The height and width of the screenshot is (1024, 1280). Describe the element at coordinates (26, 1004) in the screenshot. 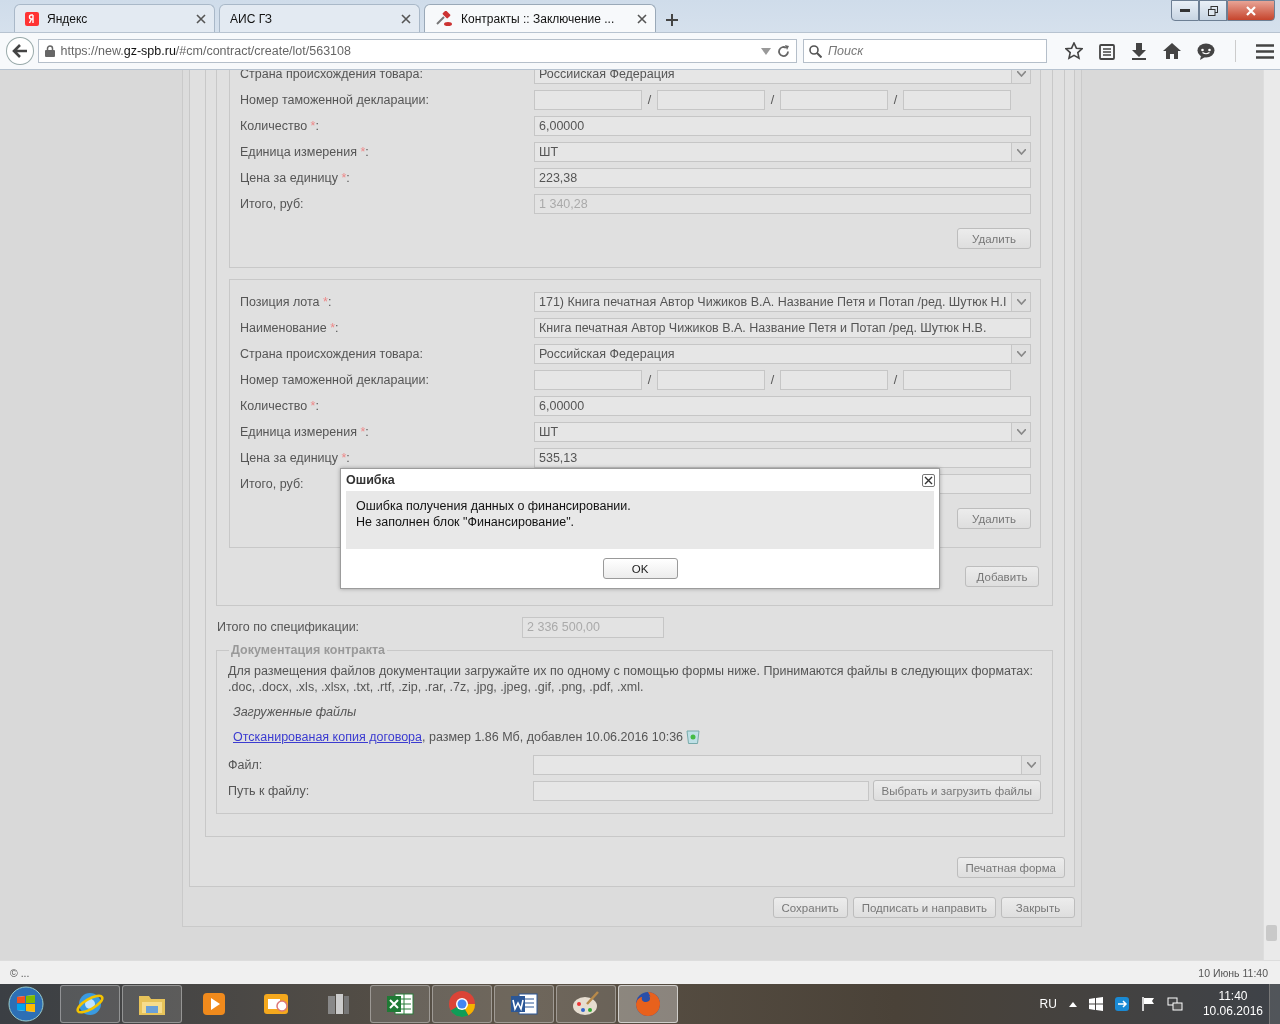

I see `windows-logo-icon` at that location.